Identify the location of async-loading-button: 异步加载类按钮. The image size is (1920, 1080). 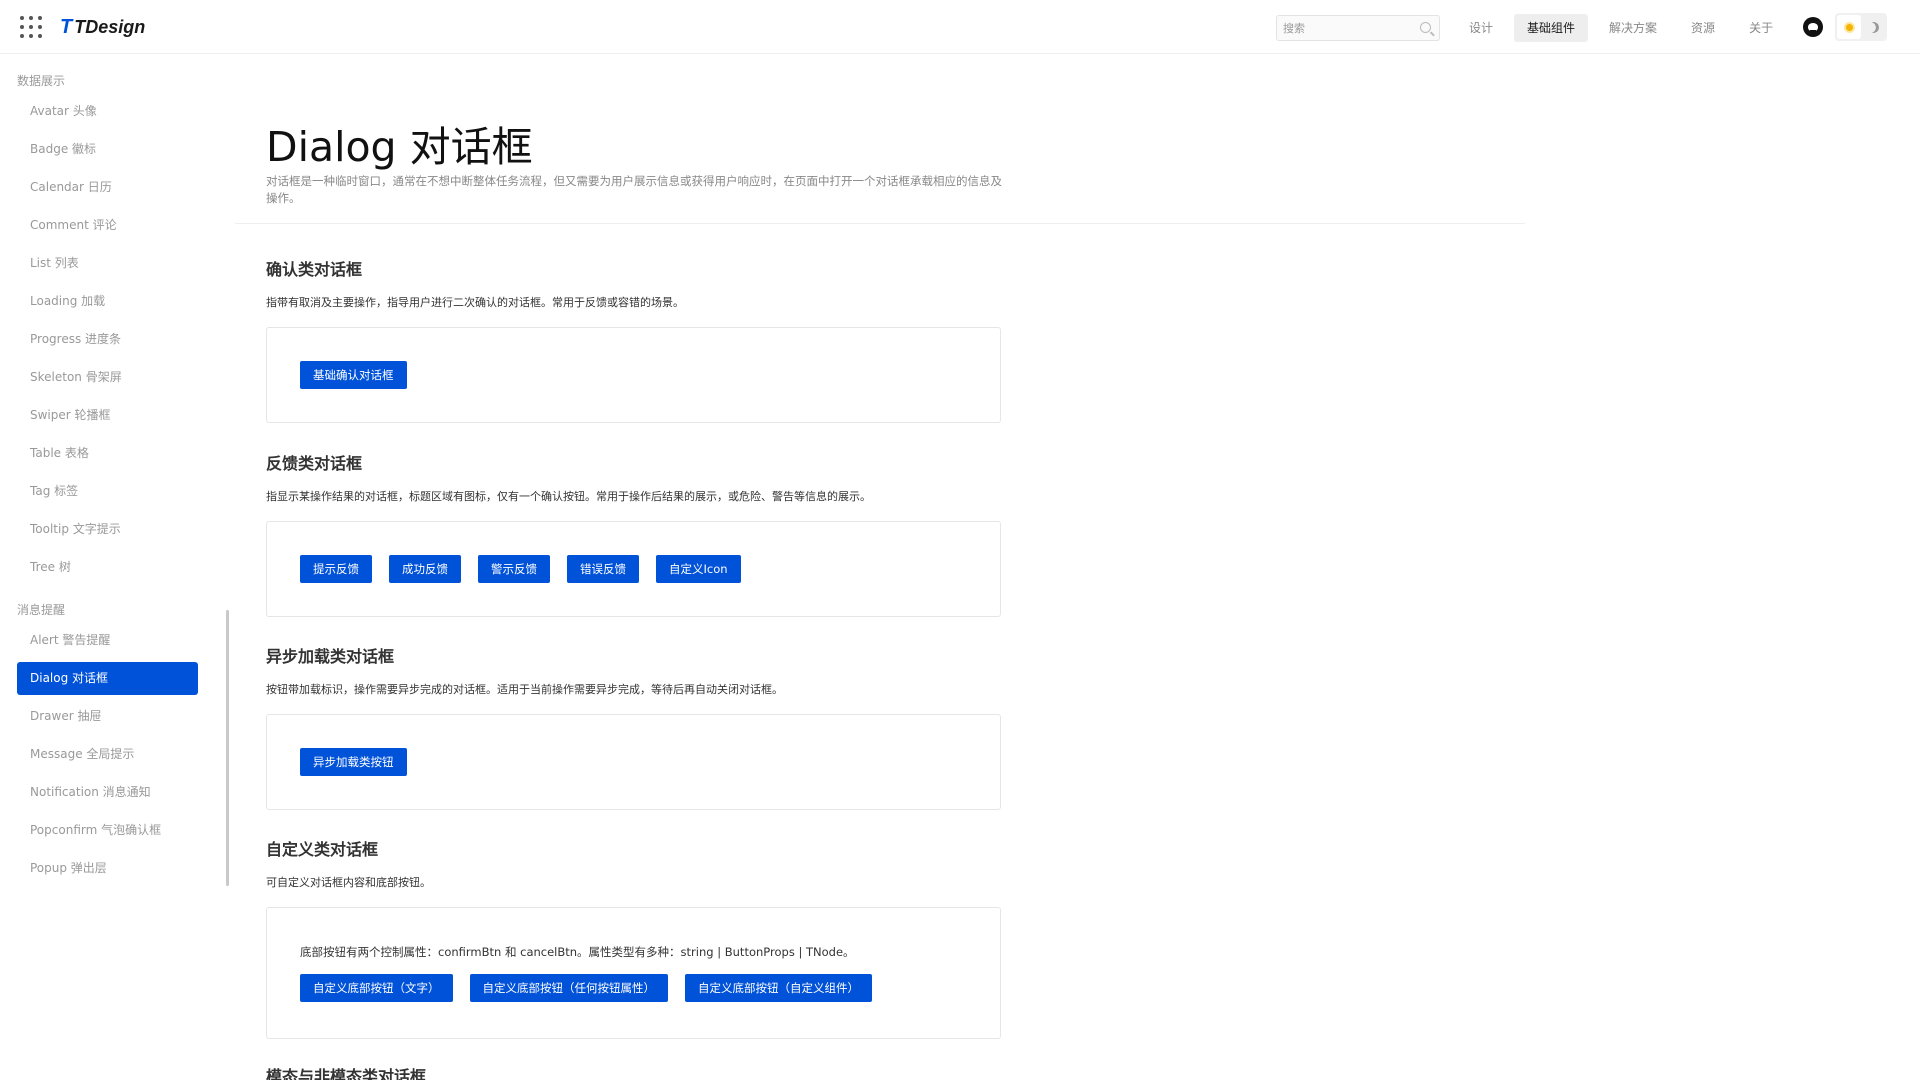
(353, 762).